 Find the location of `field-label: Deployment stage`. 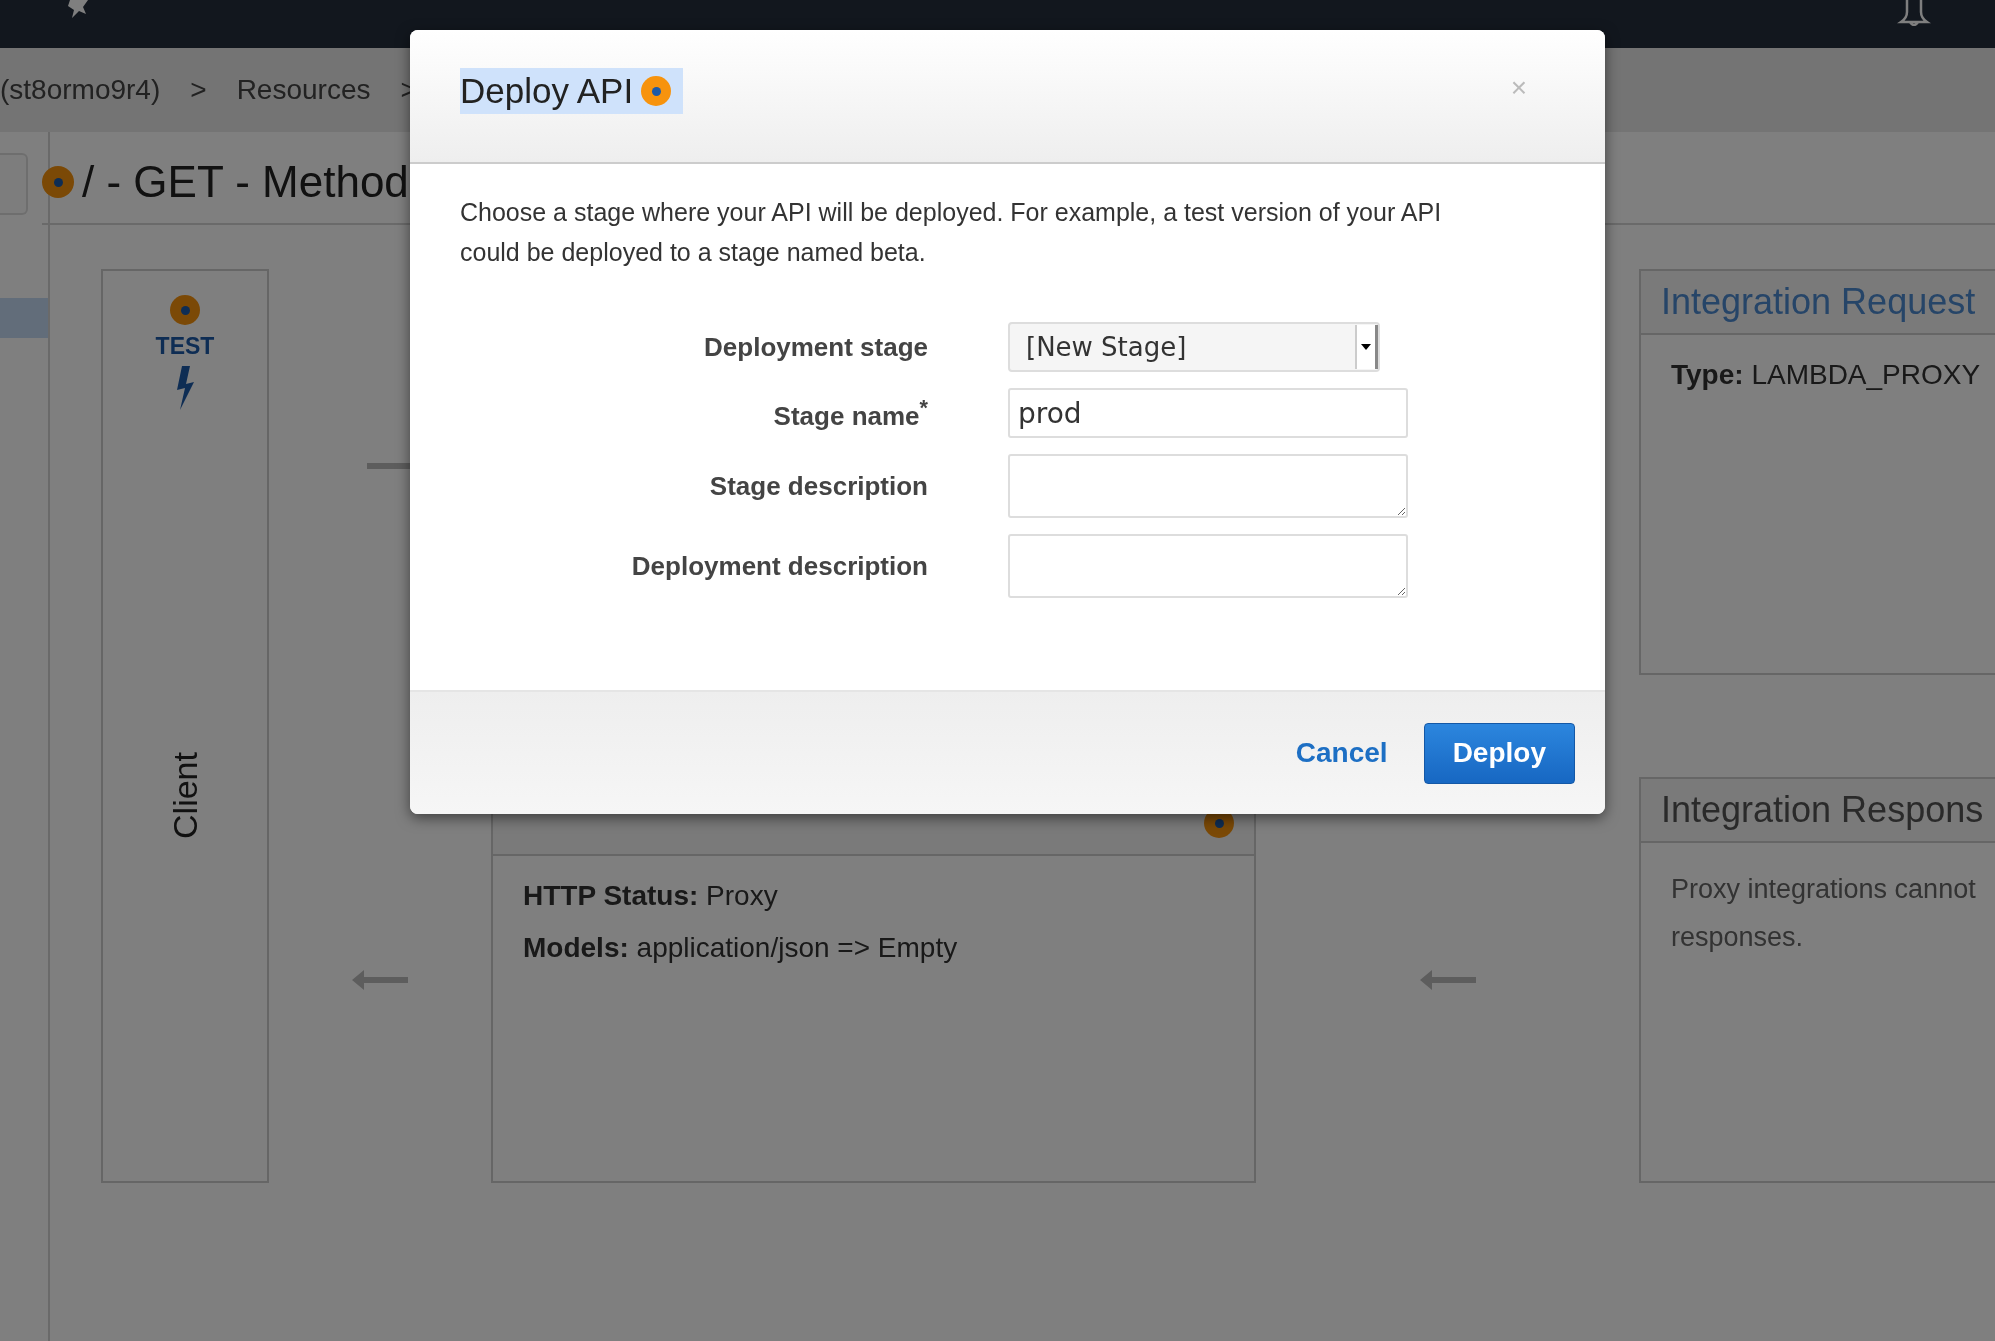

field-label: Deployment stage is located at coordinates (816, 347).